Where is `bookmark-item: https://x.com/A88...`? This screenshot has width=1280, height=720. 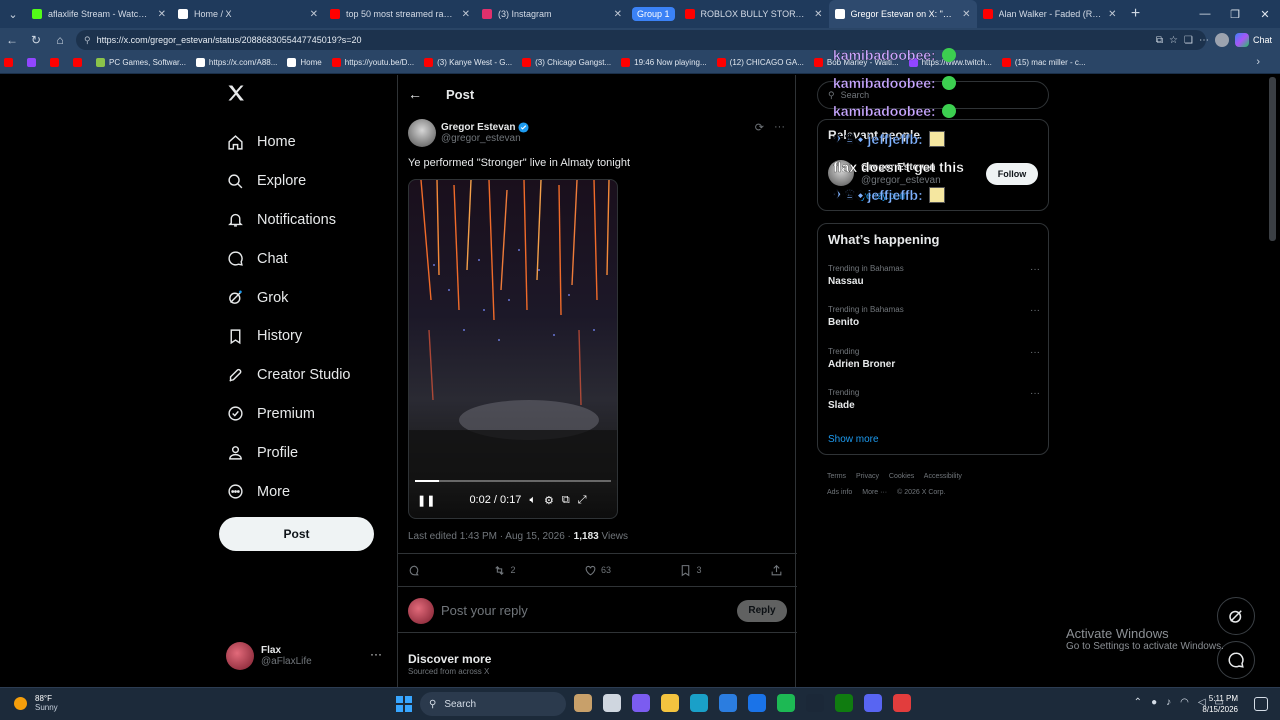
bookmark-item: https://x.com/A88... is located at coordinates (236, 62).